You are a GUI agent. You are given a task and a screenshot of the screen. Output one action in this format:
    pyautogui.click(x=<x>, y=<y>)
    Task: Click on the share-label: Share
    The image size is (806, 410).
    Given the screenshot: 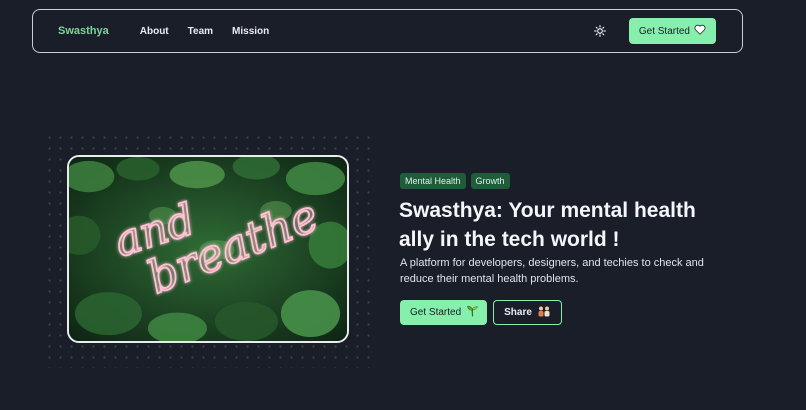 What is the action you would take?
    pyautogui.click(x=518, y=312)
    